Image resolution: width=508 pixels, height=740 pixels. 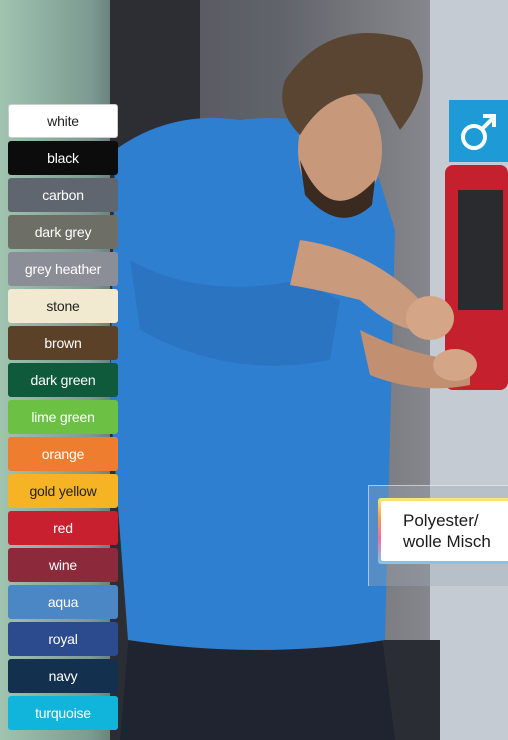 I want to click on hand-right, so click(x=455, y=365).